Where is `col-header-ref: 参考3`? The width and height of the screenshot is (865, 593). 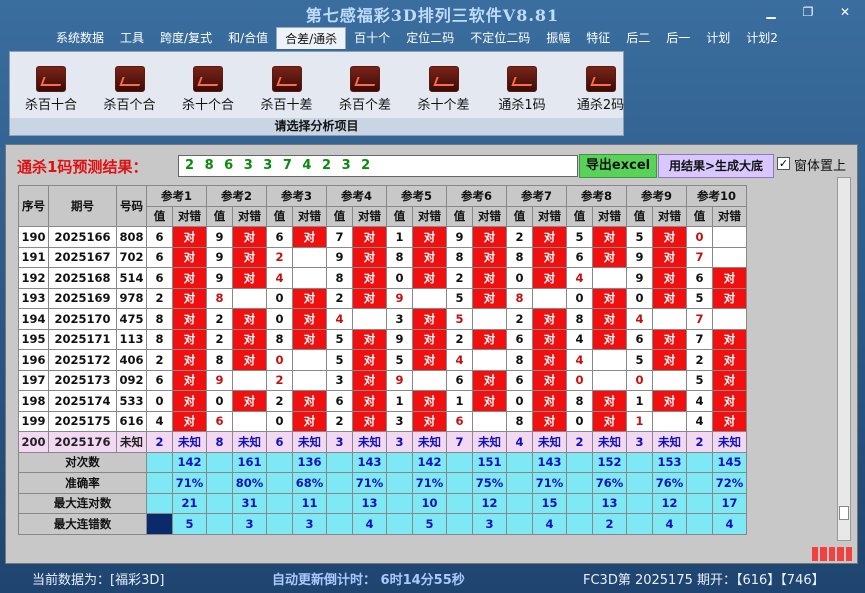
col-header-ref: 参考3 is located at coordinates (296, 196).